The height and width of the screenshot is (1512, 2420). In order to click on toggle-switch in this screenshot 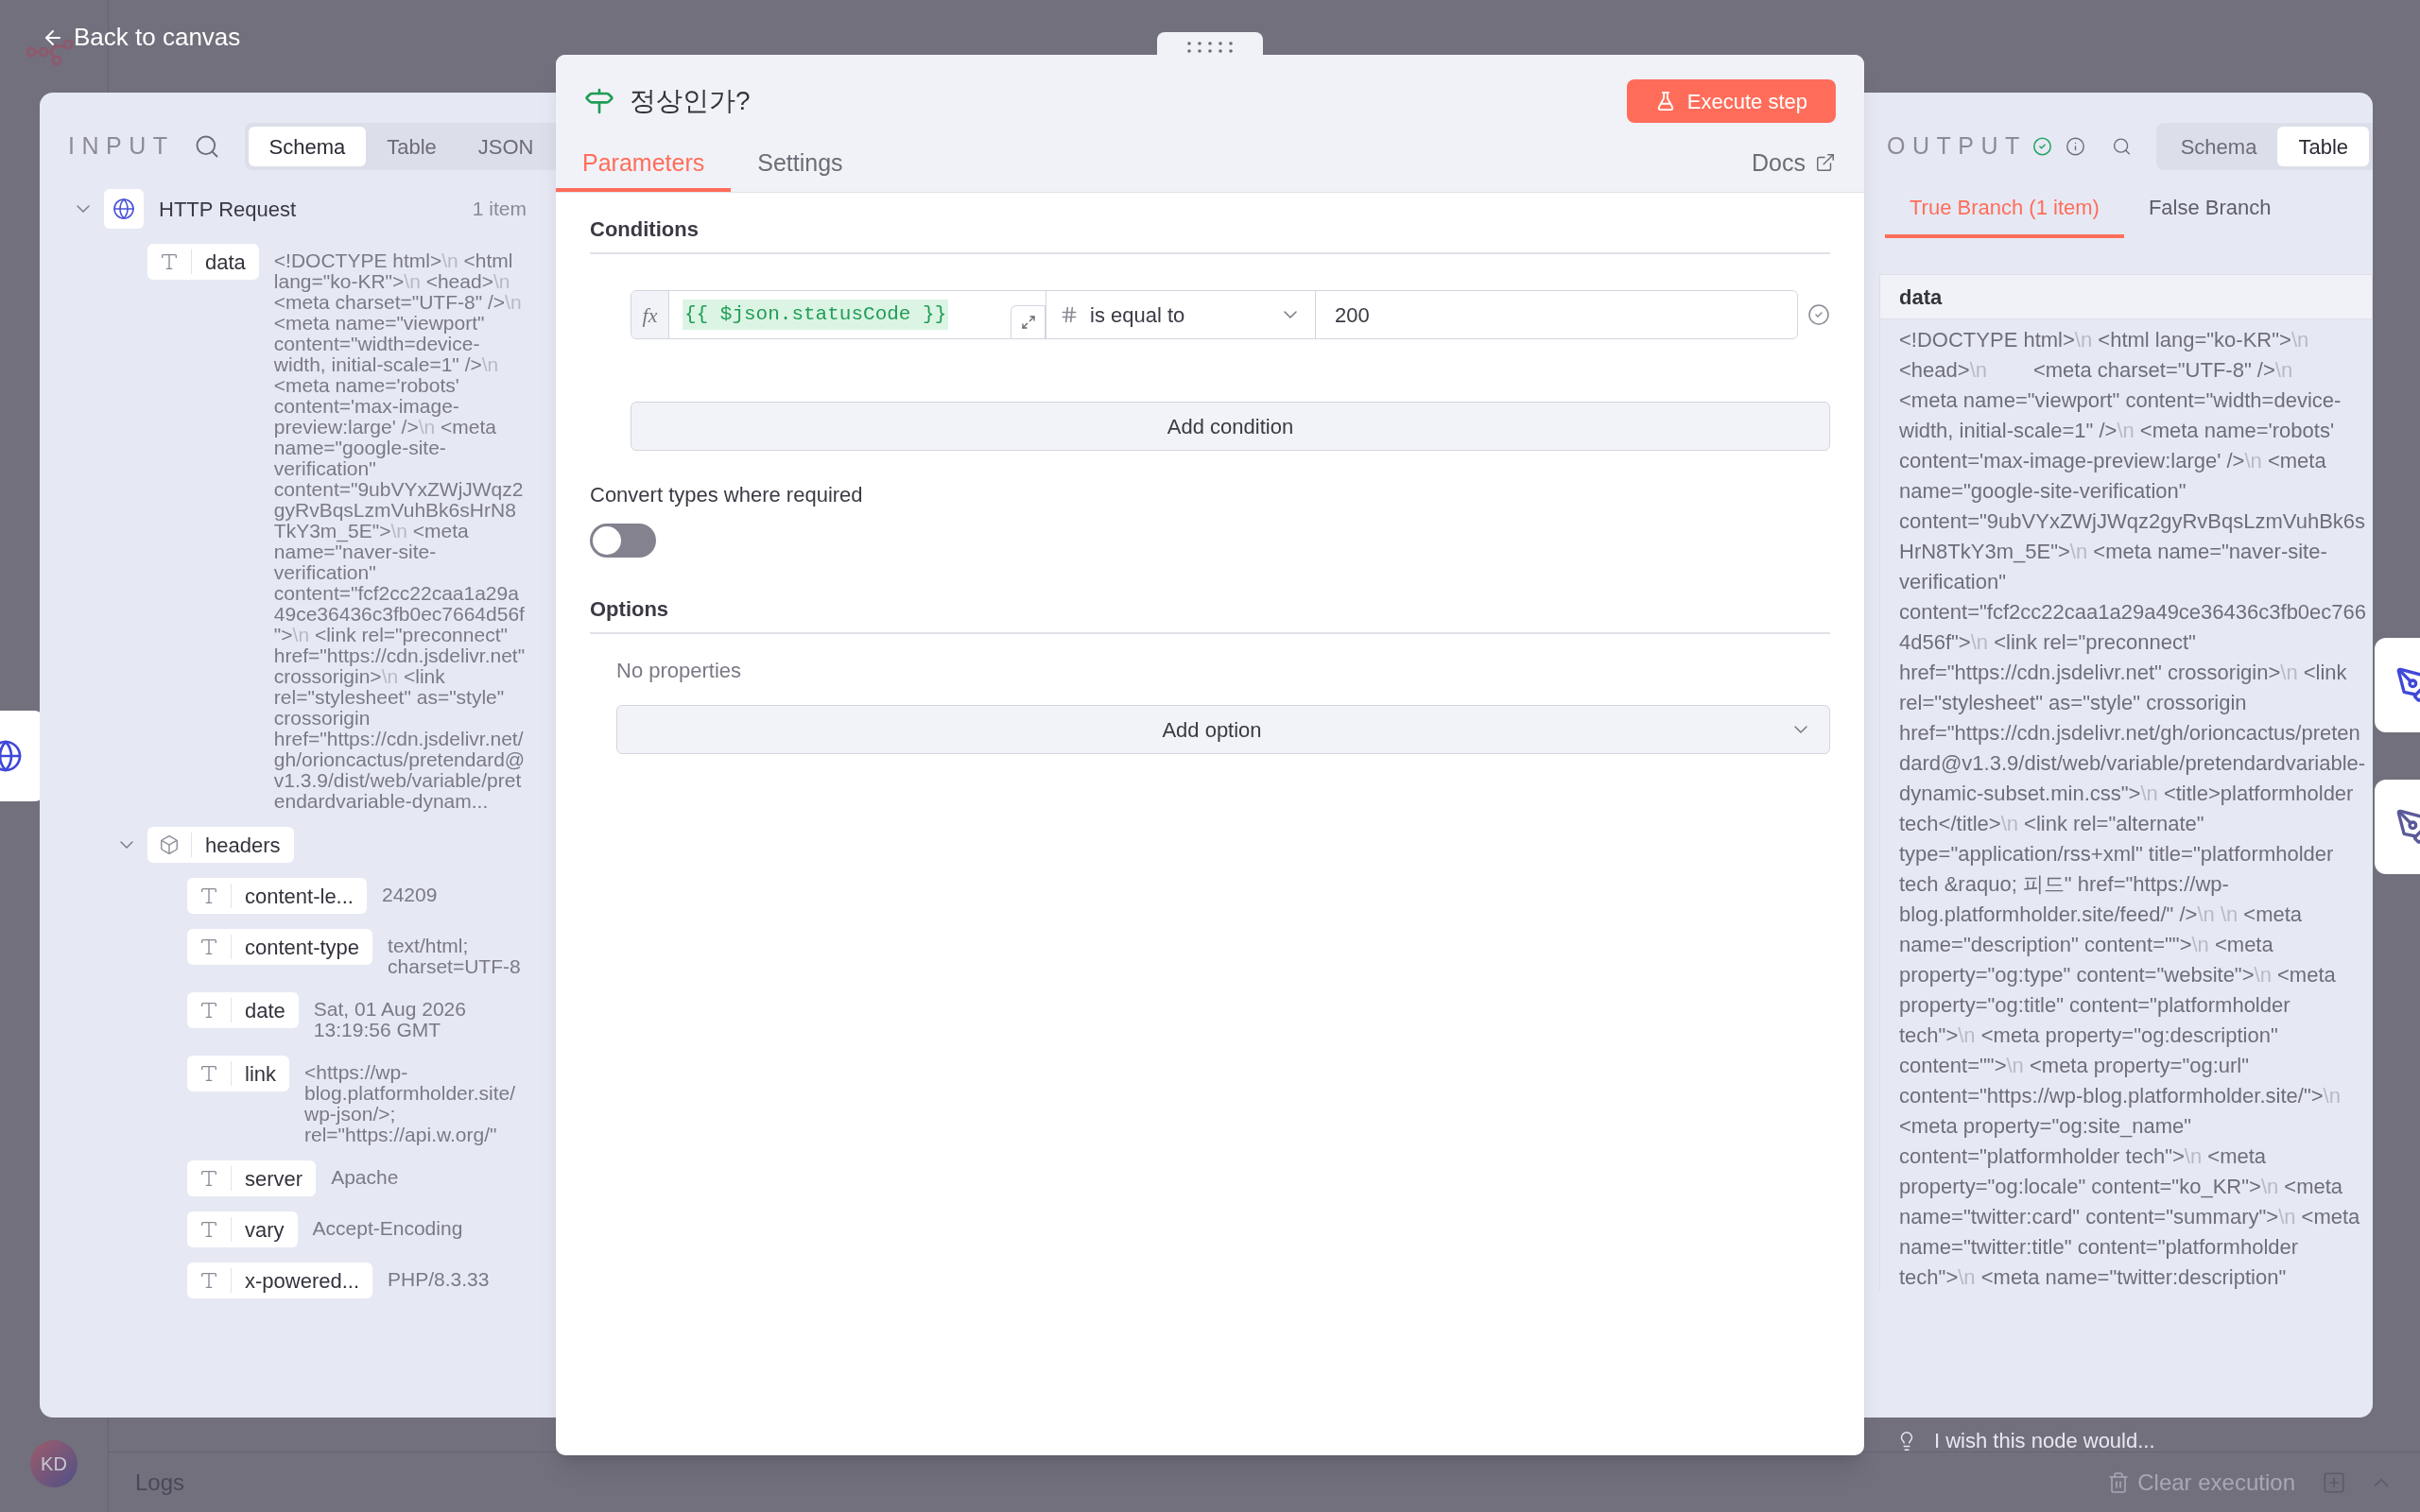, I will do `click(623, 541)`.